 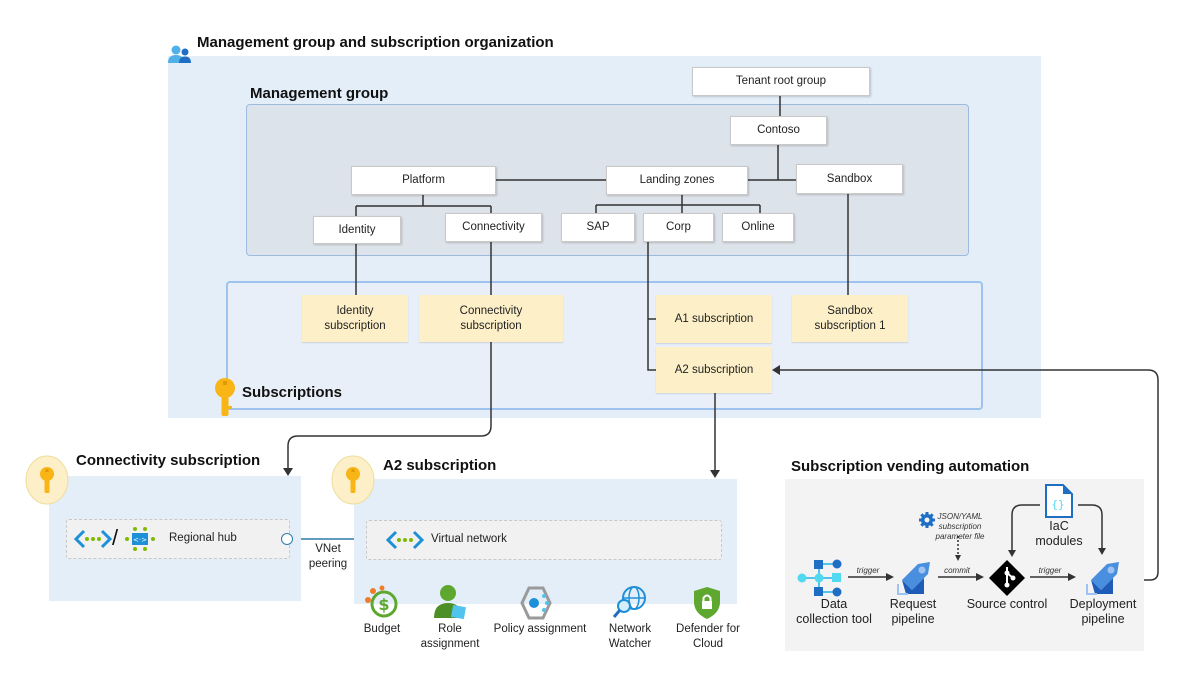 I want to click on edge-trigger-deploy: trigger, so click(x=1050, y=570).